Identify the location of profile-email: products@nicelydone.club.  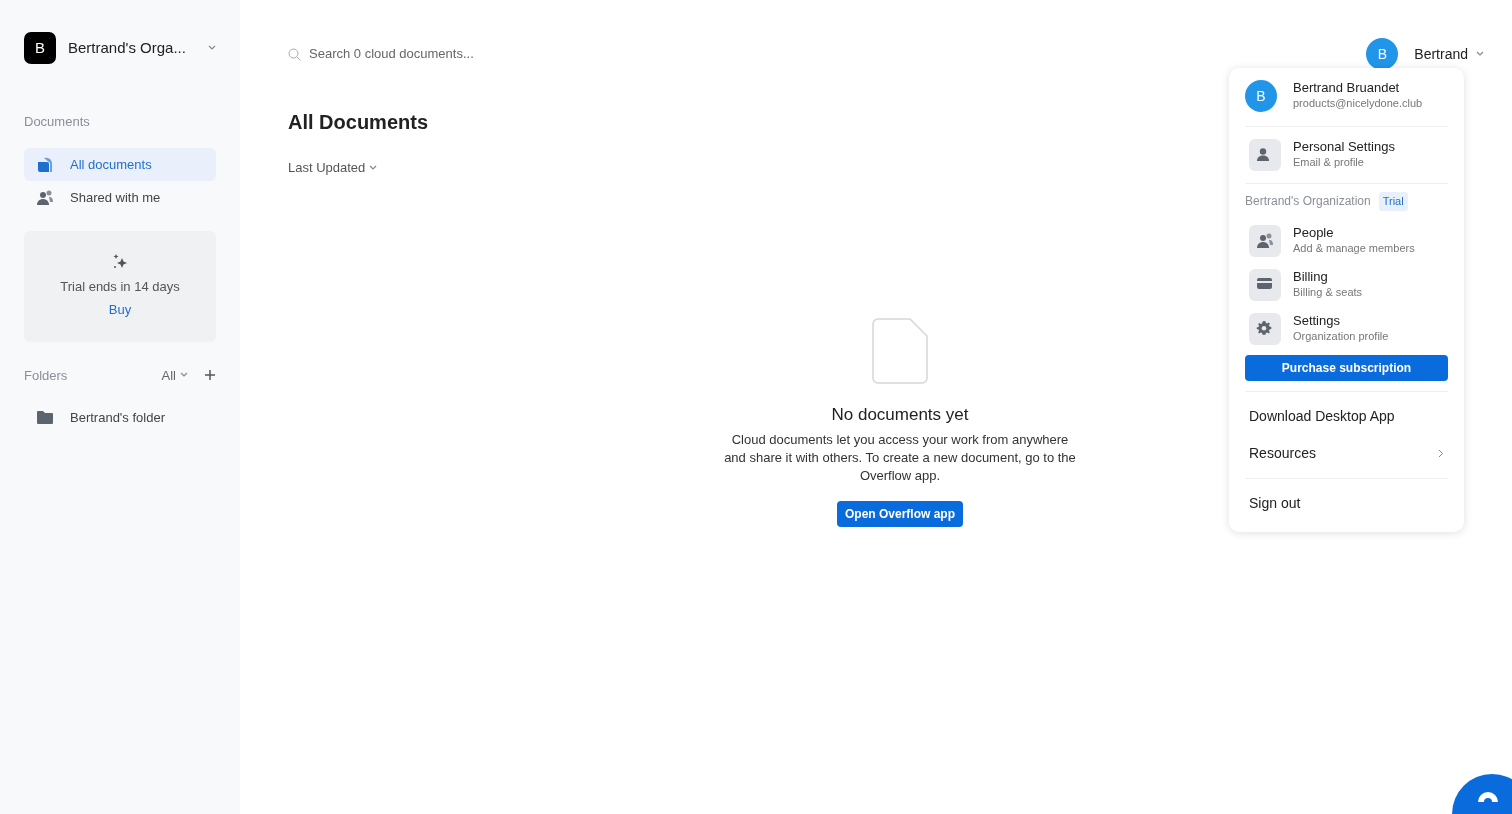
(1358, 103).